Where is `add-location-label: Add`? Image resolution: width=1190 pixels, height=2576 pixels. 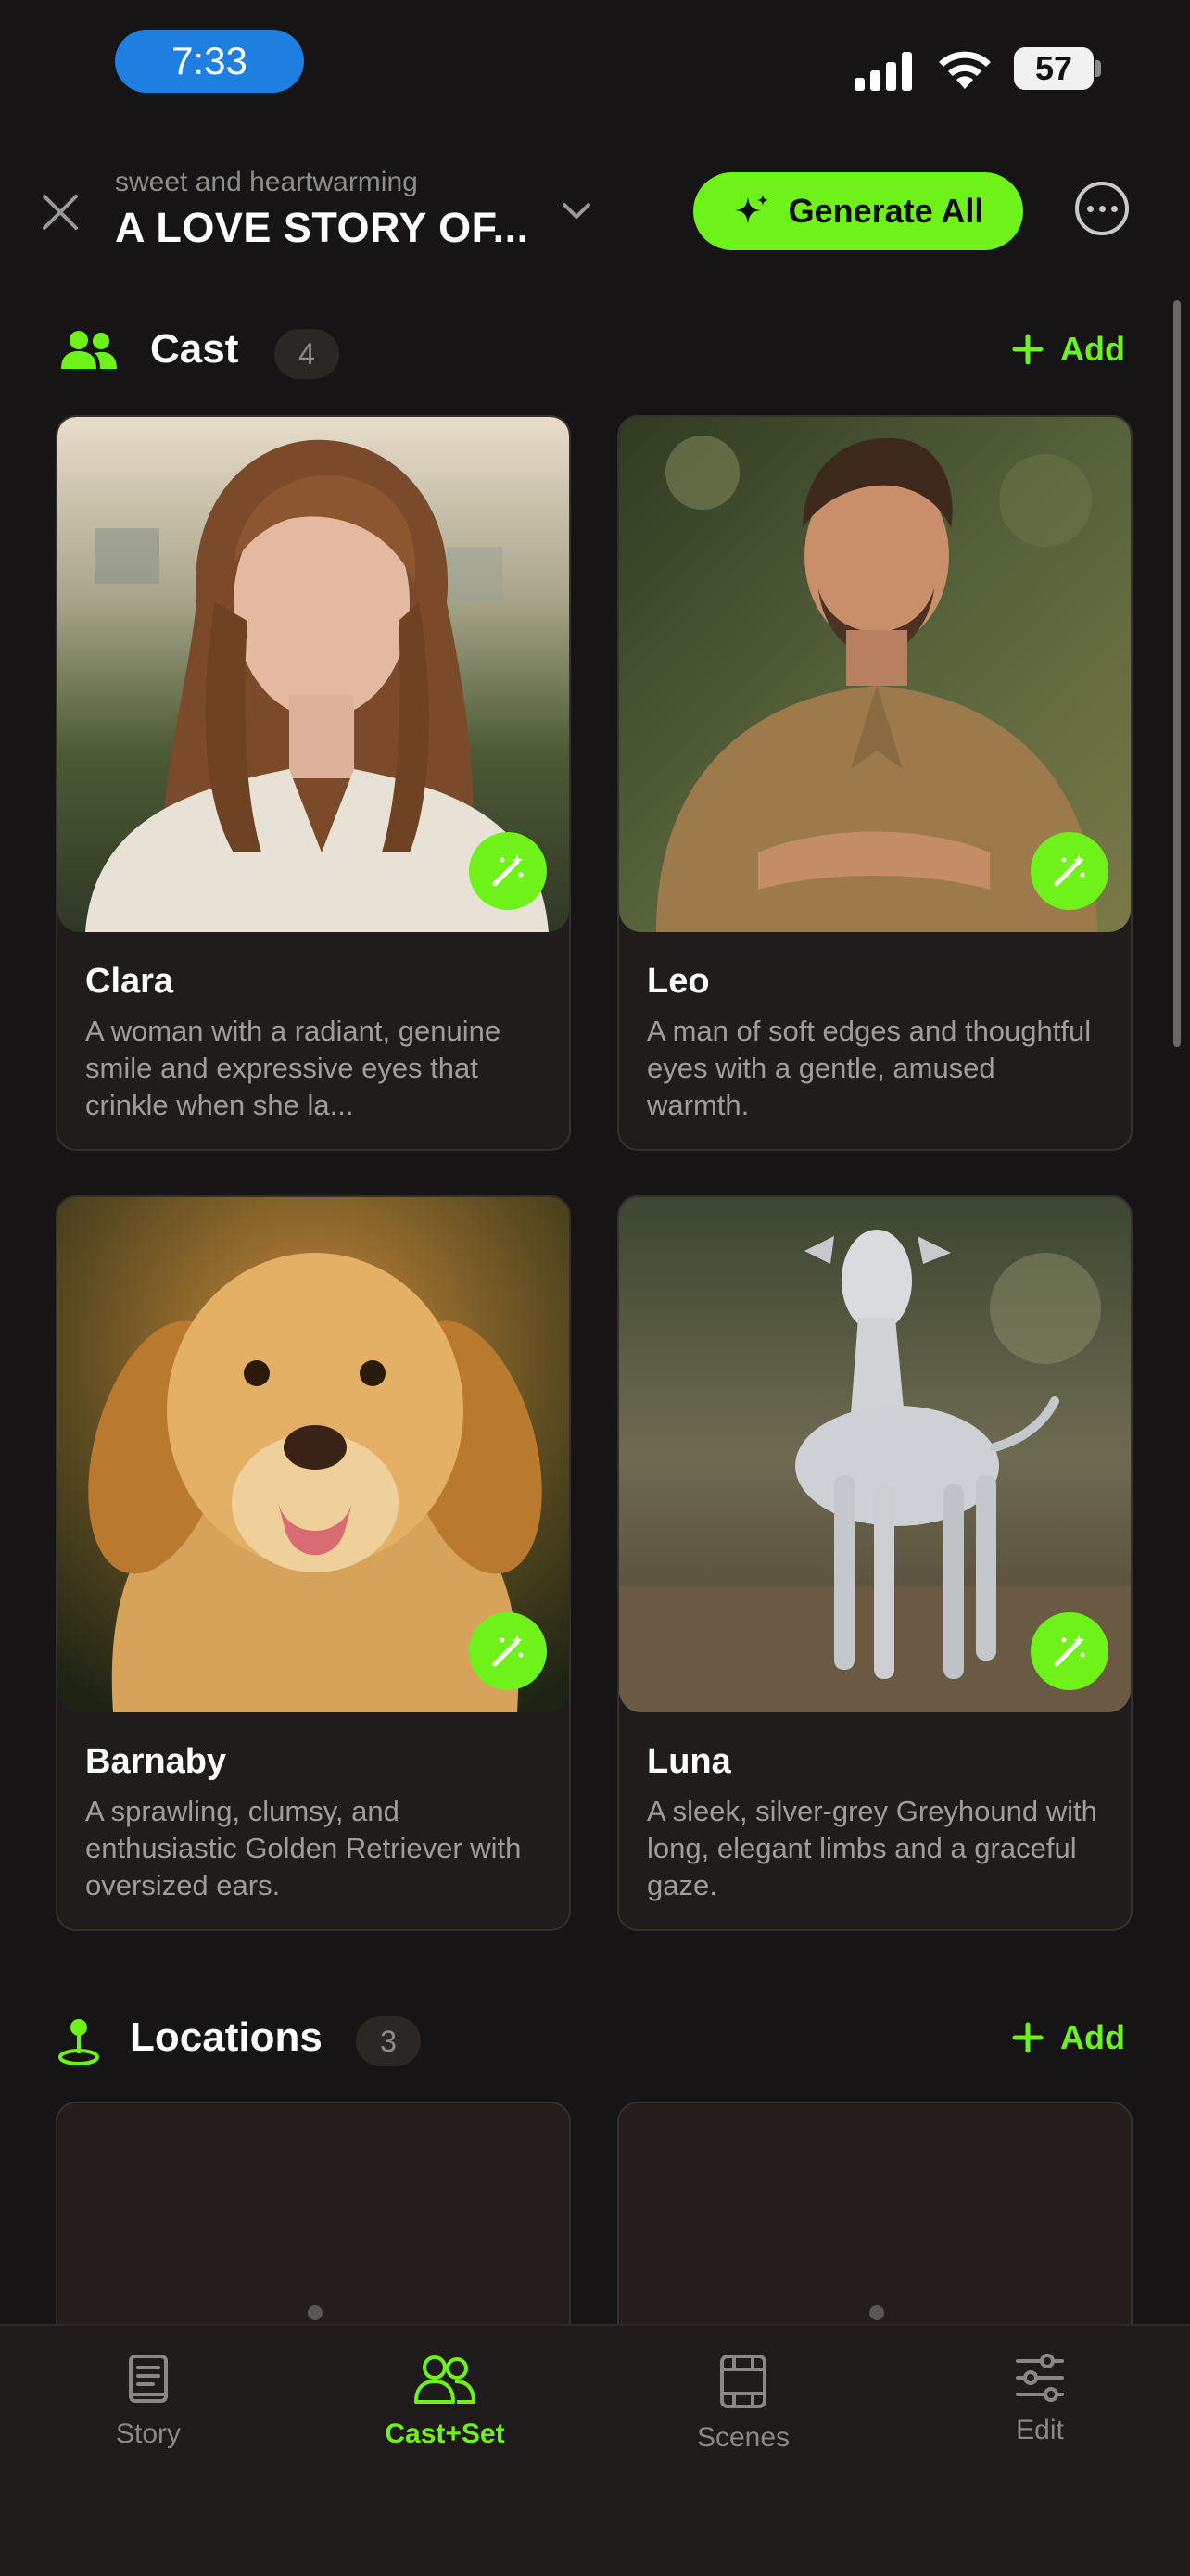 add-location-label: Add is located at coordinates (1092, 2037).